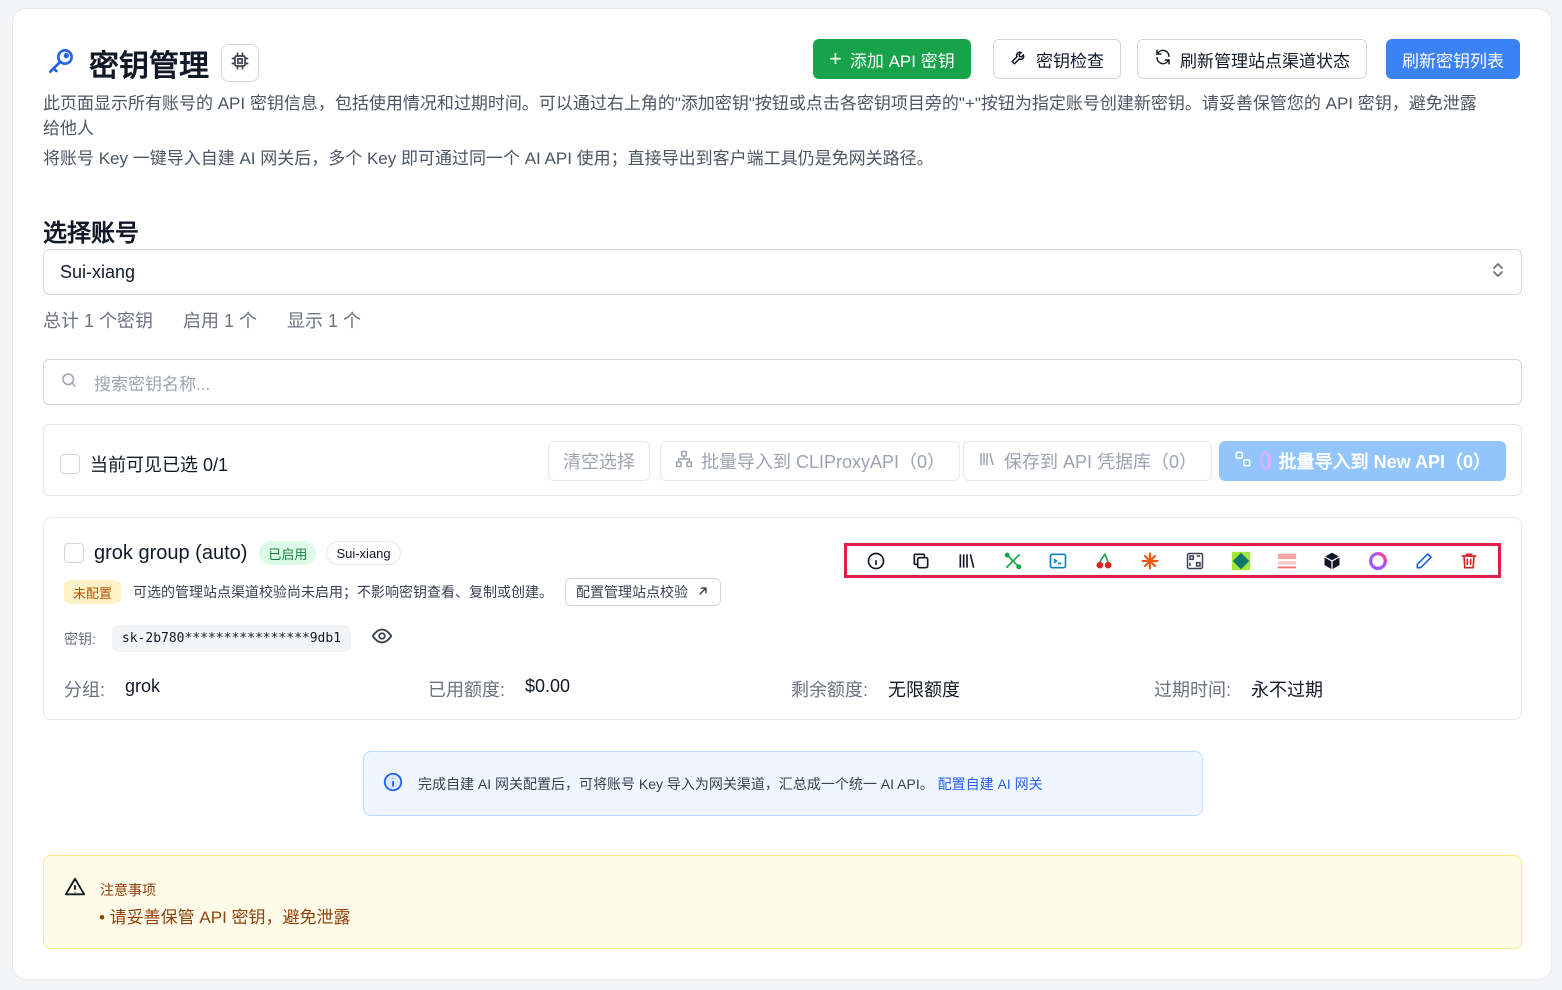  I want to click on import-cliproxy-button: 批量导入到 CLIProxyAPI（0）, so click(810, 461).